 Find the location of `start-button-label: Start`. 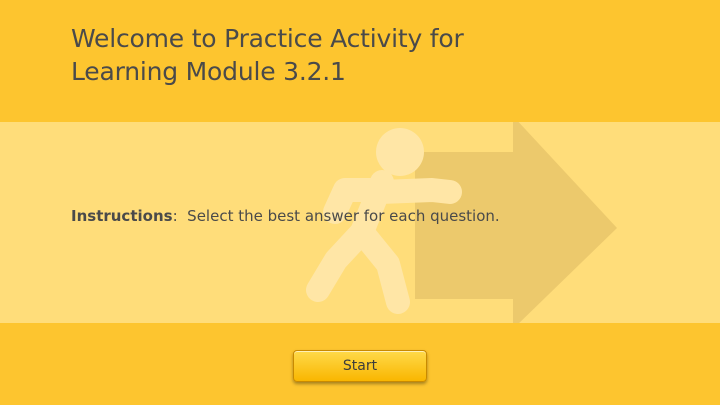

start-button-label: Start is located at coordinates (360, 366).